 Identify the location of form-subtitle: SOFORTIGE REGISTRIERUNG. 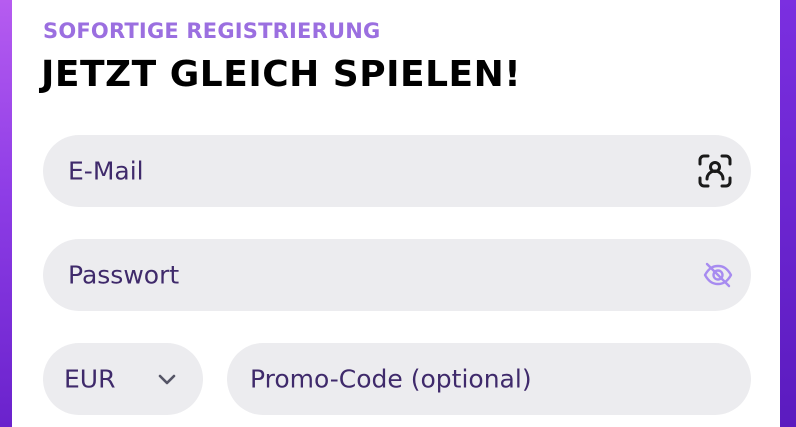
(212, 31).